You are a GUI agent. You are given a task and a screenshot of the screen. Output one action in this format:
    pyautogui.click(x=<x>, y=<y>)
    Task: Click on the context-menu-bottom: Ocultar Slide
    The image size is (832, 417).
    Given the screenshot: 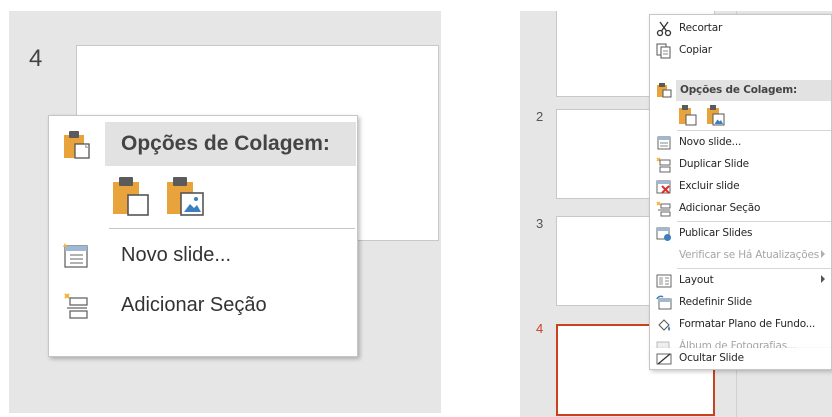 What is the action you would take?
    pyautogui.click(x=740, y=359)
    